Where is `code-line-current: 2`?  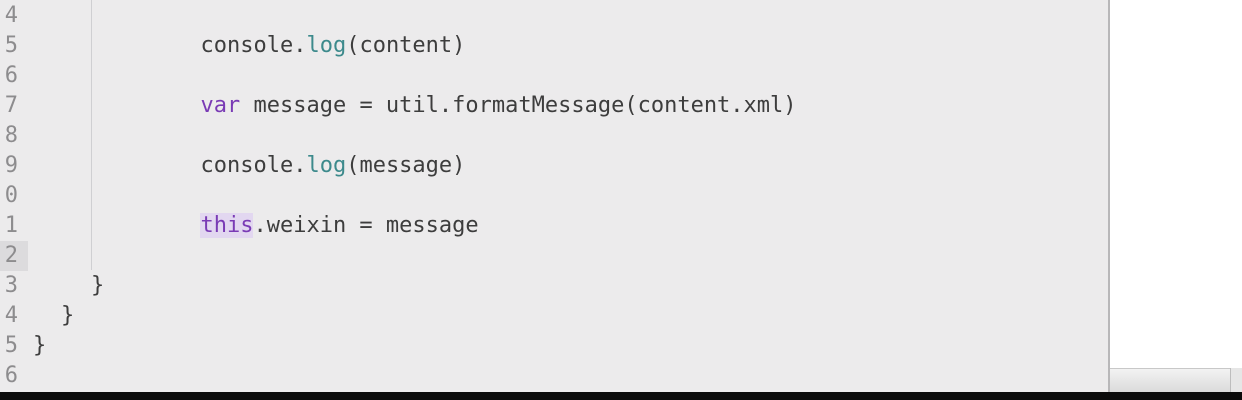 code-line-current: 2 is located at coordinates (554, 256).